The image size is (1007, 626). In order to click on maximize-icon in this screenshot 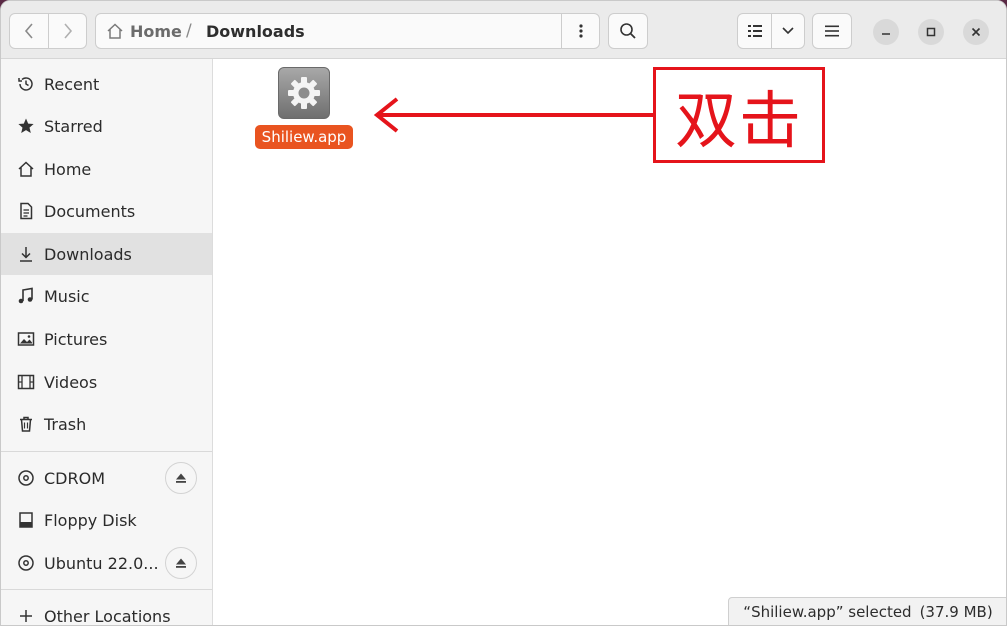, I will do `click(931, 32)`.